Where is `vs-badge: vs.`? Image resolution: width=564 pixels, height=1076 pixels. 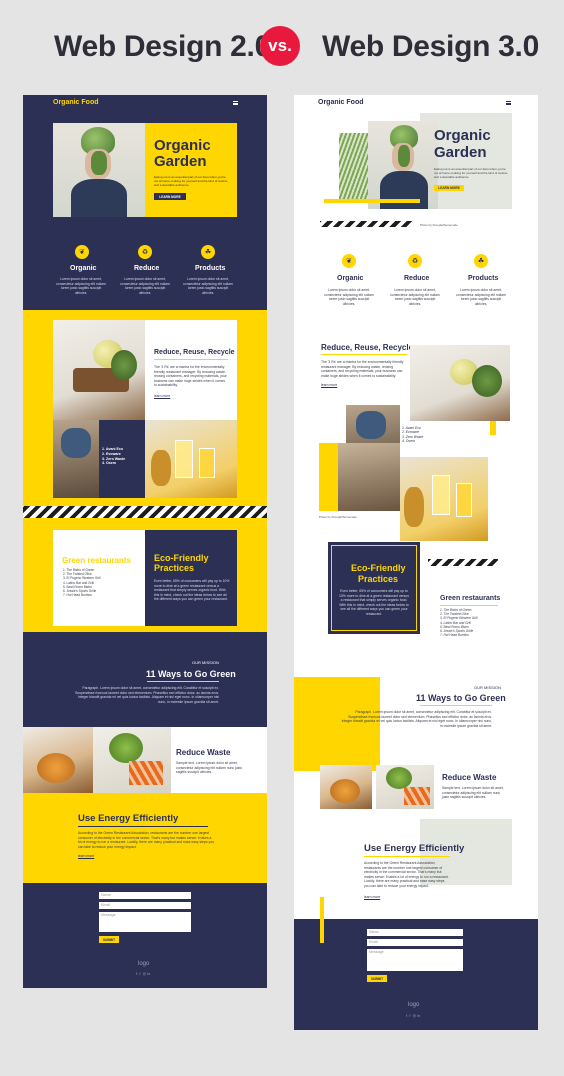
vs-badge: vs. is located at coordinates (280, 46).